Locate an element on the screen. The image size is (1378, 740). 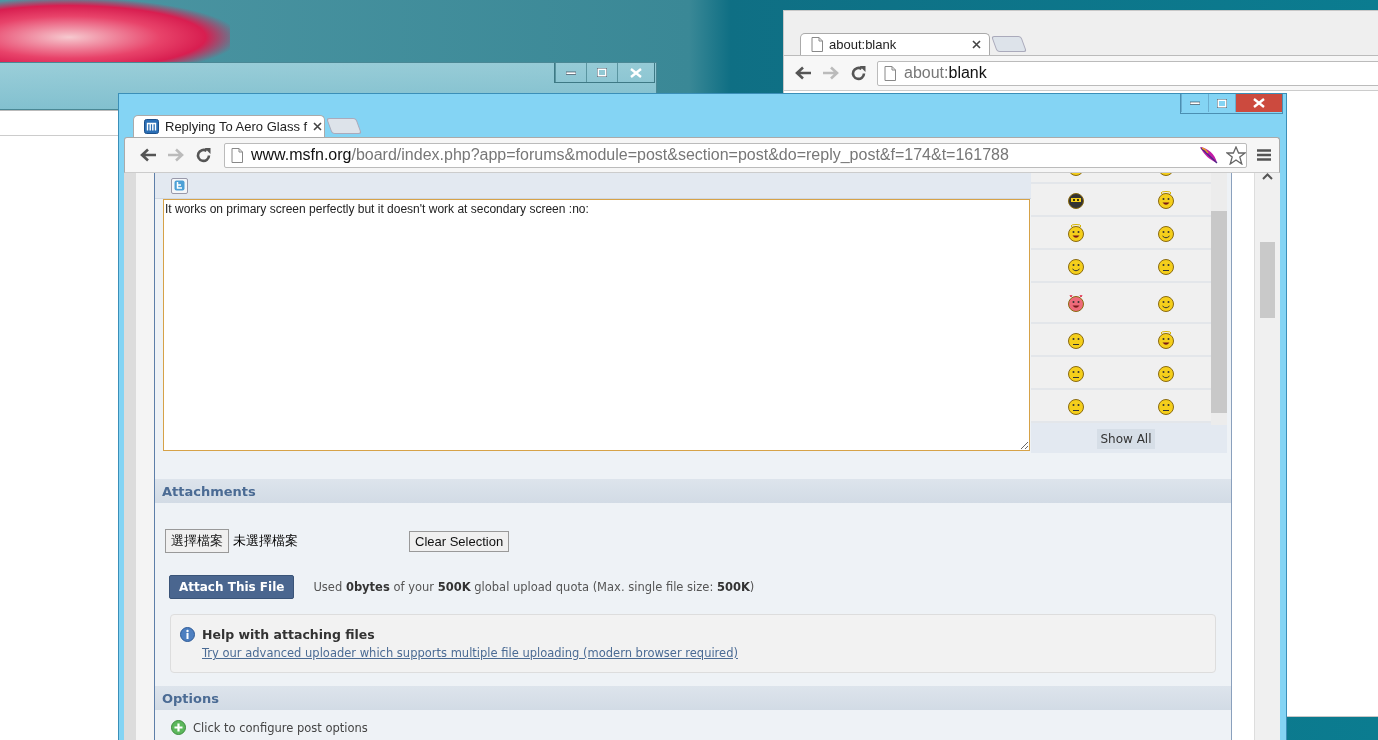
help-title: Help with attaching files is located at coordinates (289, 634).